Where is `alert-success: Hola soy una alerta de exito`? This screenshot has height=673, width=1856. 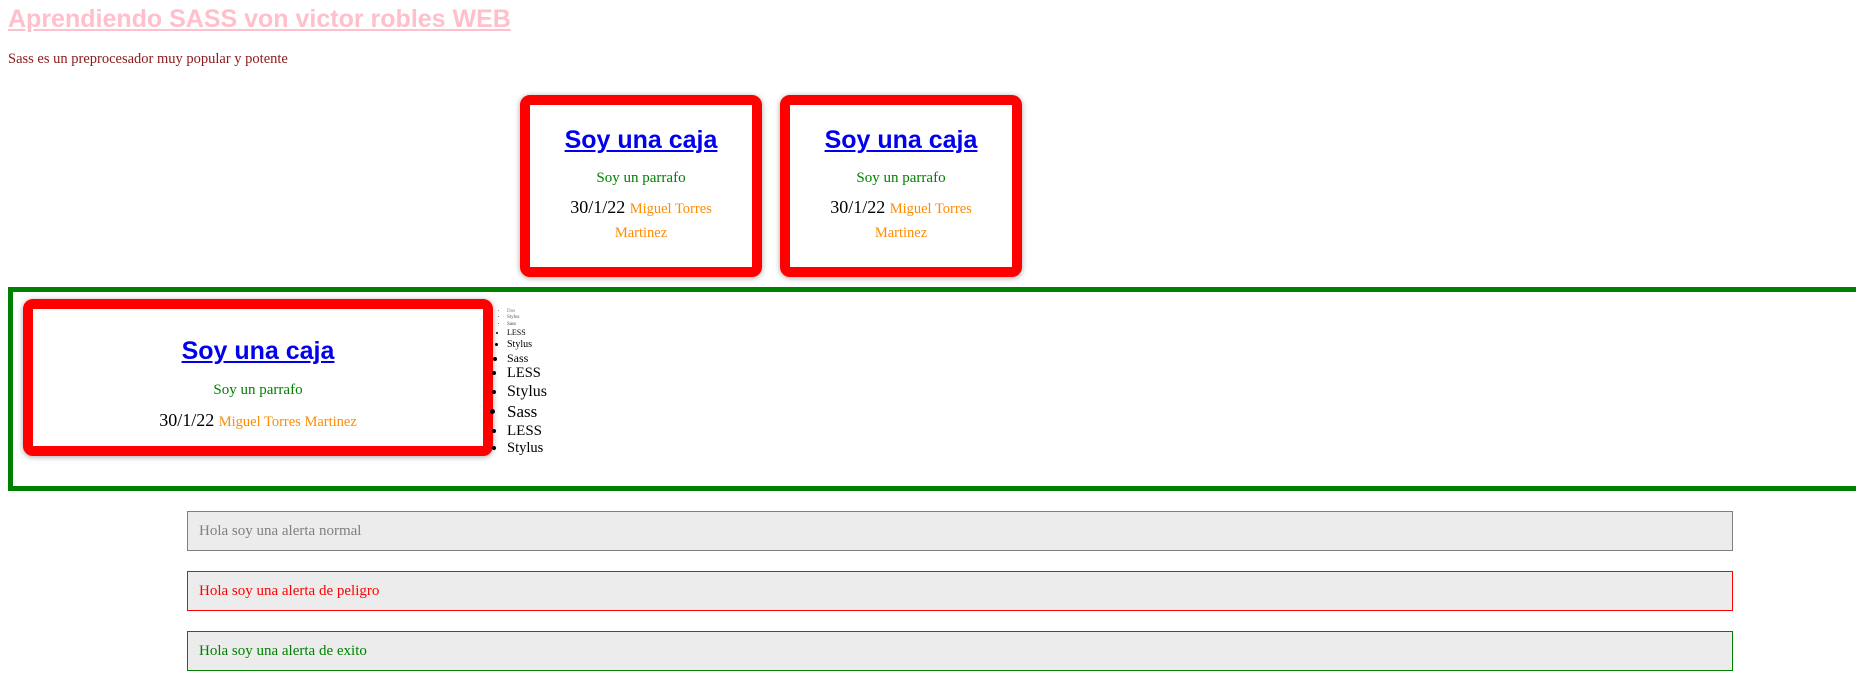 alert-success: Hola soy una alerta de exito is located at coordinates (960, 651).